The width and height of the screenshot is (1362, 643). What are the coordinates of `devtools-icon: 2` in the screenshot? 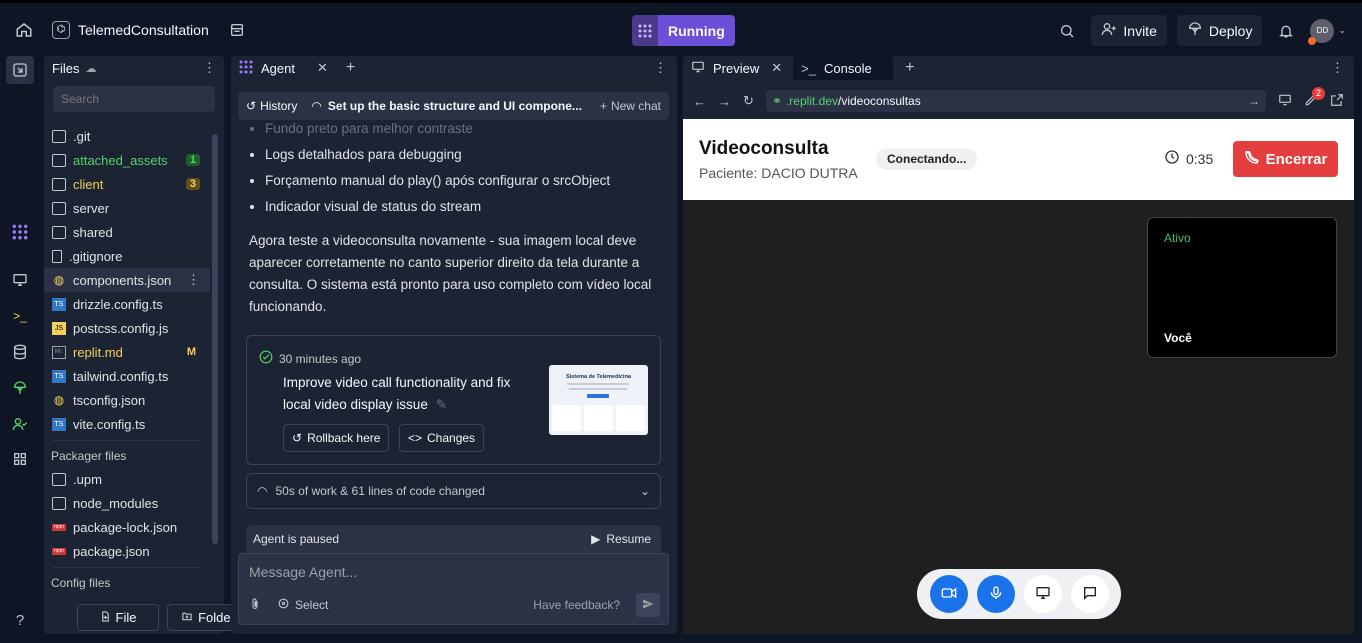 It's located at (1314, 98).